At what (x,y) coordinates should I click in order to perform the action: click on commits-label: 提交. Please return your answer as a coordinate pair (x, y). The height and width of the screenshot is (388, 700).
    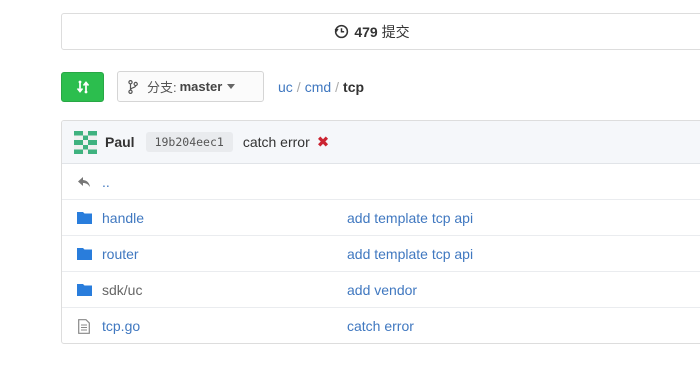
    Looking at the image, I should click on (395, 31).